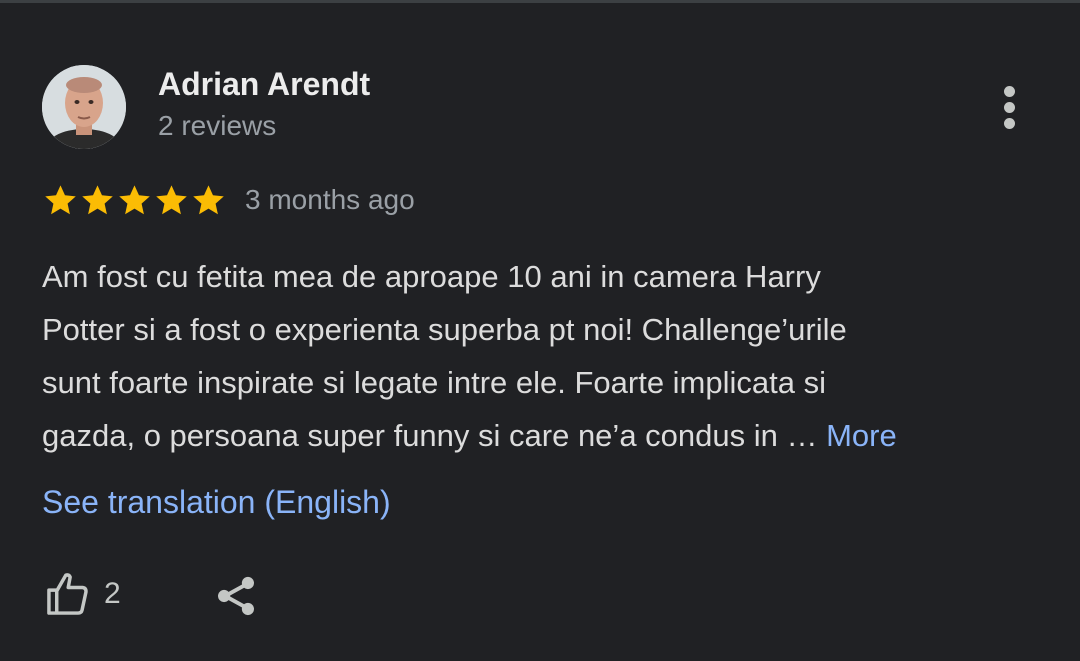 This screenshot has width=1080, height=661. I want to click on thumb-up-icon, so click(67, 594).